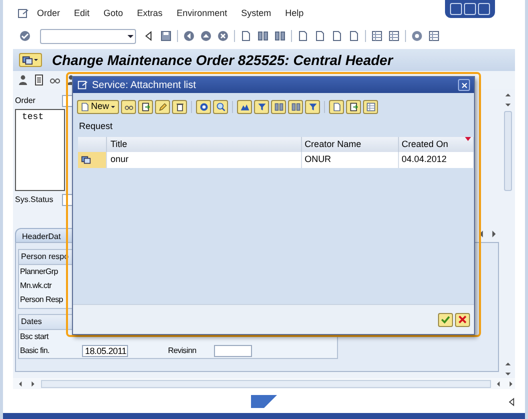 The height and width of the screenshot is (419, 528). I want to click on table-cell: onur, so click(204, 160).